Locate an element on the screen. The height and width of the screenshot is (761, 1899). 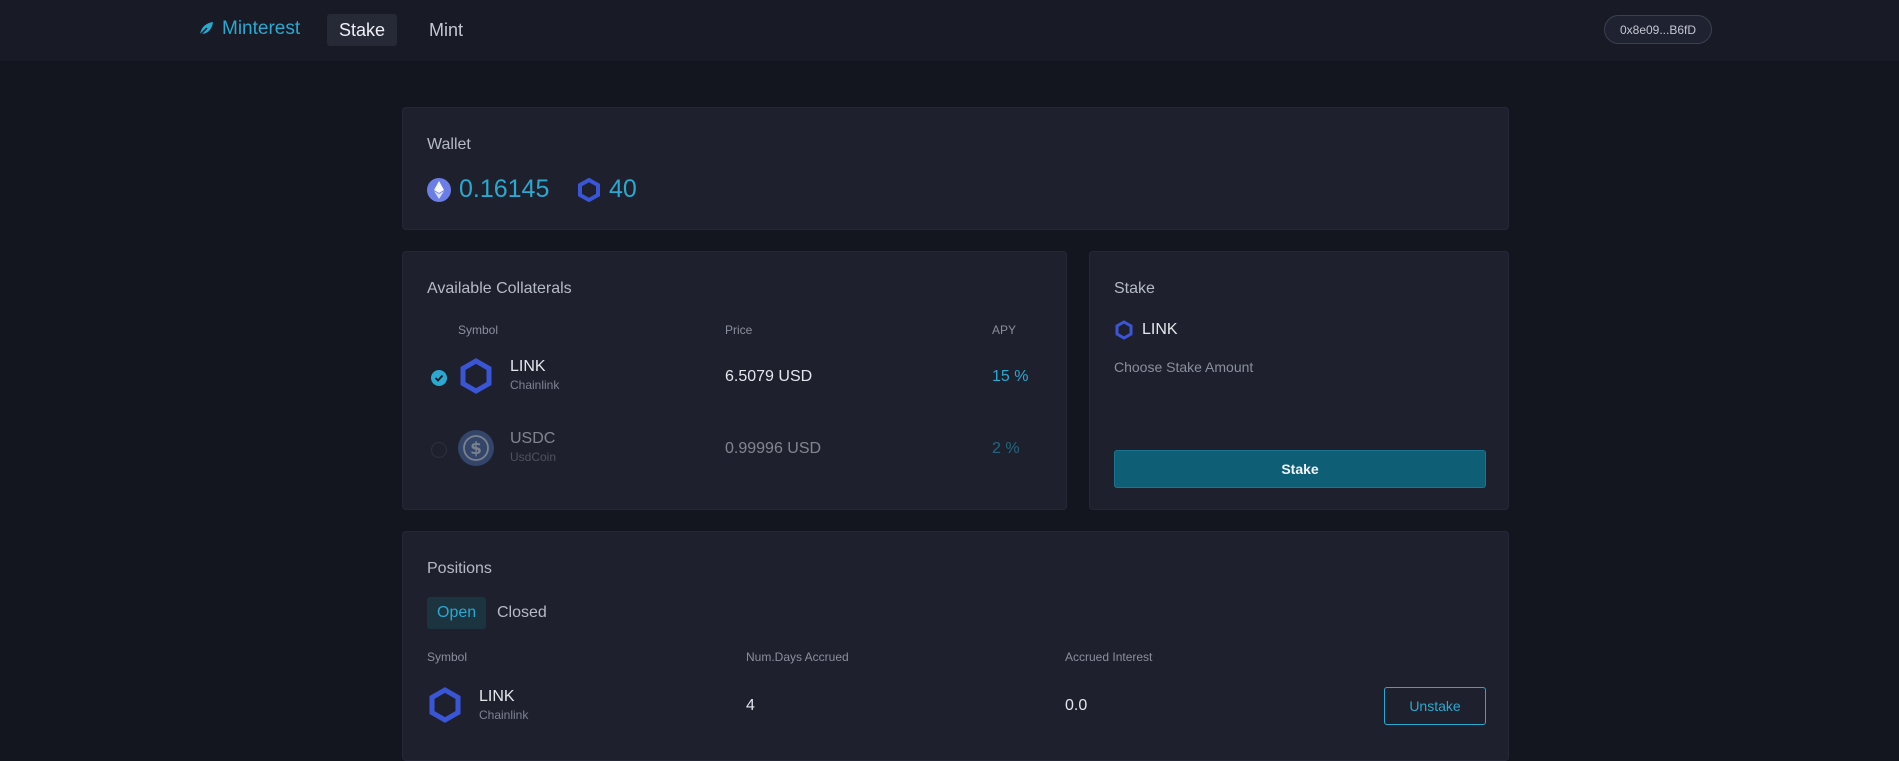
collateral-price: 0.99996 USD is located at coordinates (773, 448).